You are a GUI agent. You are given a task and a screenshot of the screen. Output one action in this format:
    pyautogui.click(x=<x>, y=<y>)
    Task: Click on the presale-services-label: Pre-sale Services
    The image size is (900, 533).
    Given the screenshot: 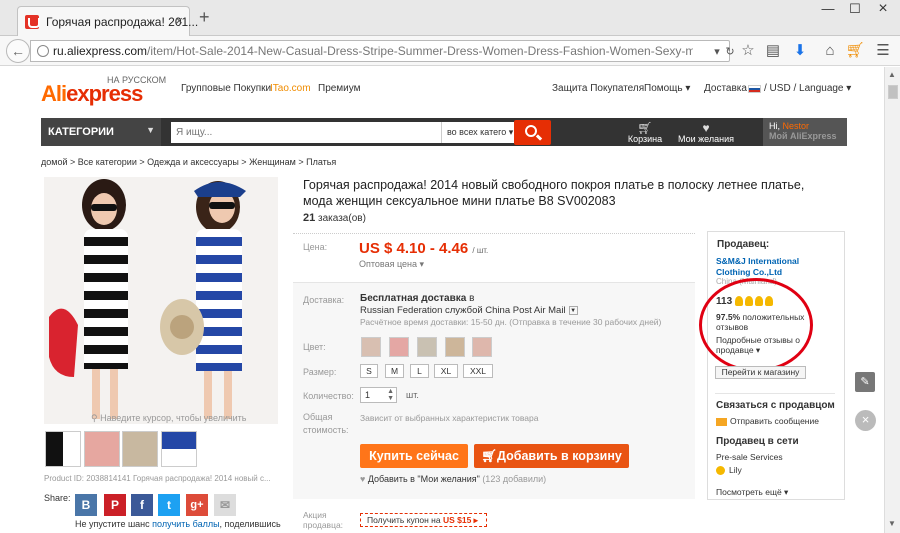 What is the action you would take?
    pyautogui.click(x=749, y=457)
    